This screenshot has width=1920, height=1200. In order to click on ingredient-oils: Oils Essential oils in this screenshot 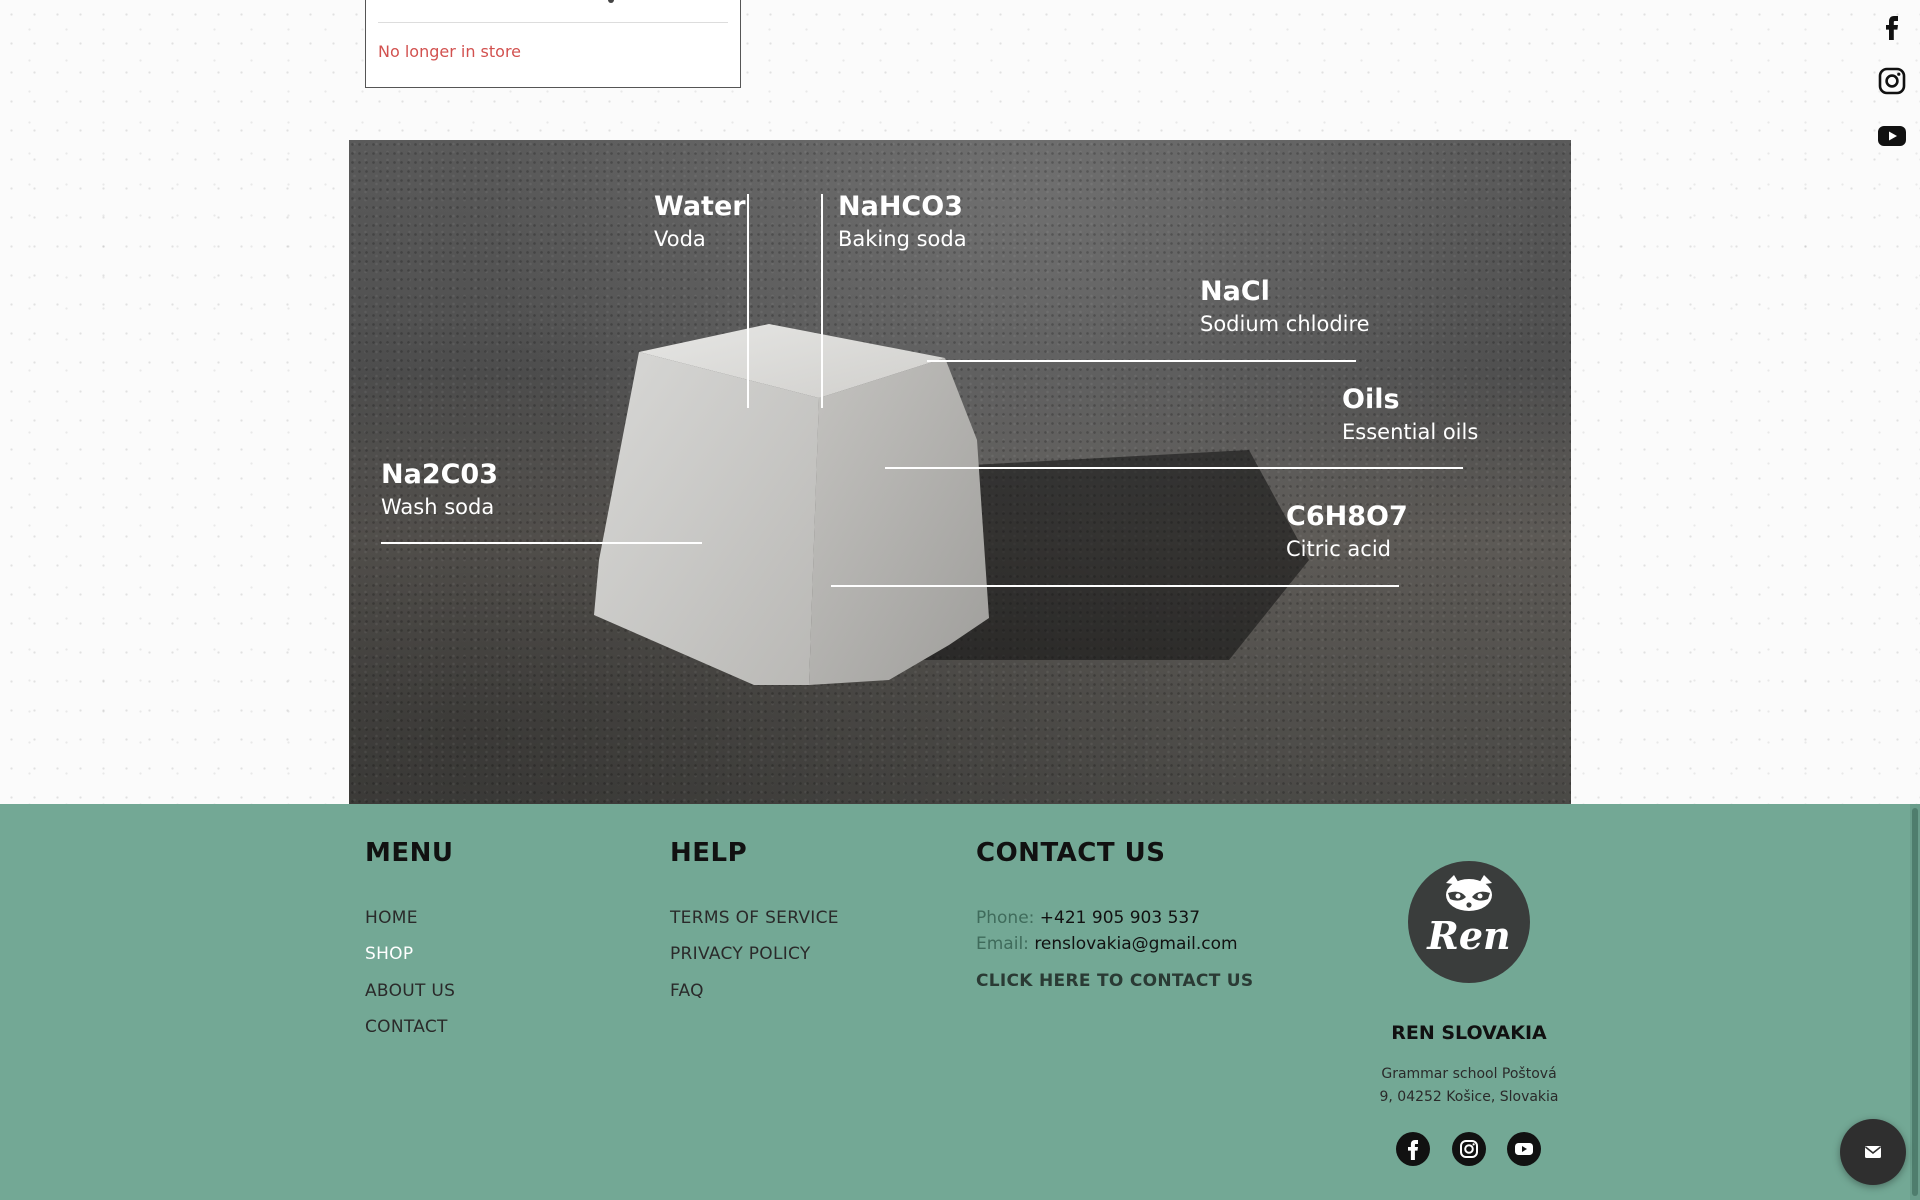, I will do `click(1410, 415)`.